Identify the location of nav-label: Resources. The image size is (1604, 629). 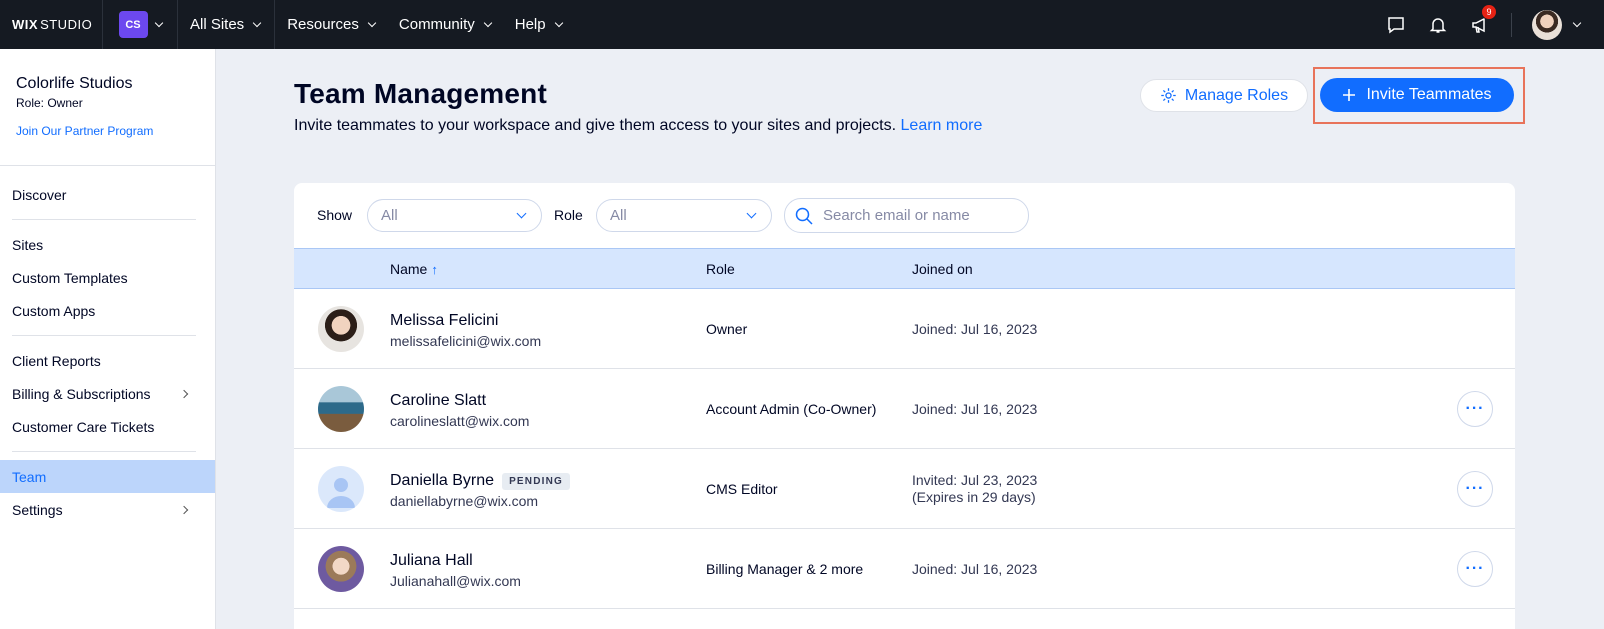
(323, 24).